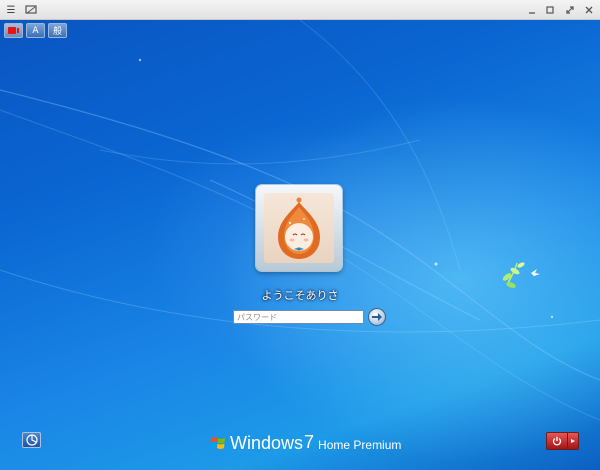 The width and height of the screenshot is (600, 470). I want to click on language-bar: A 般, so click(35, 30).